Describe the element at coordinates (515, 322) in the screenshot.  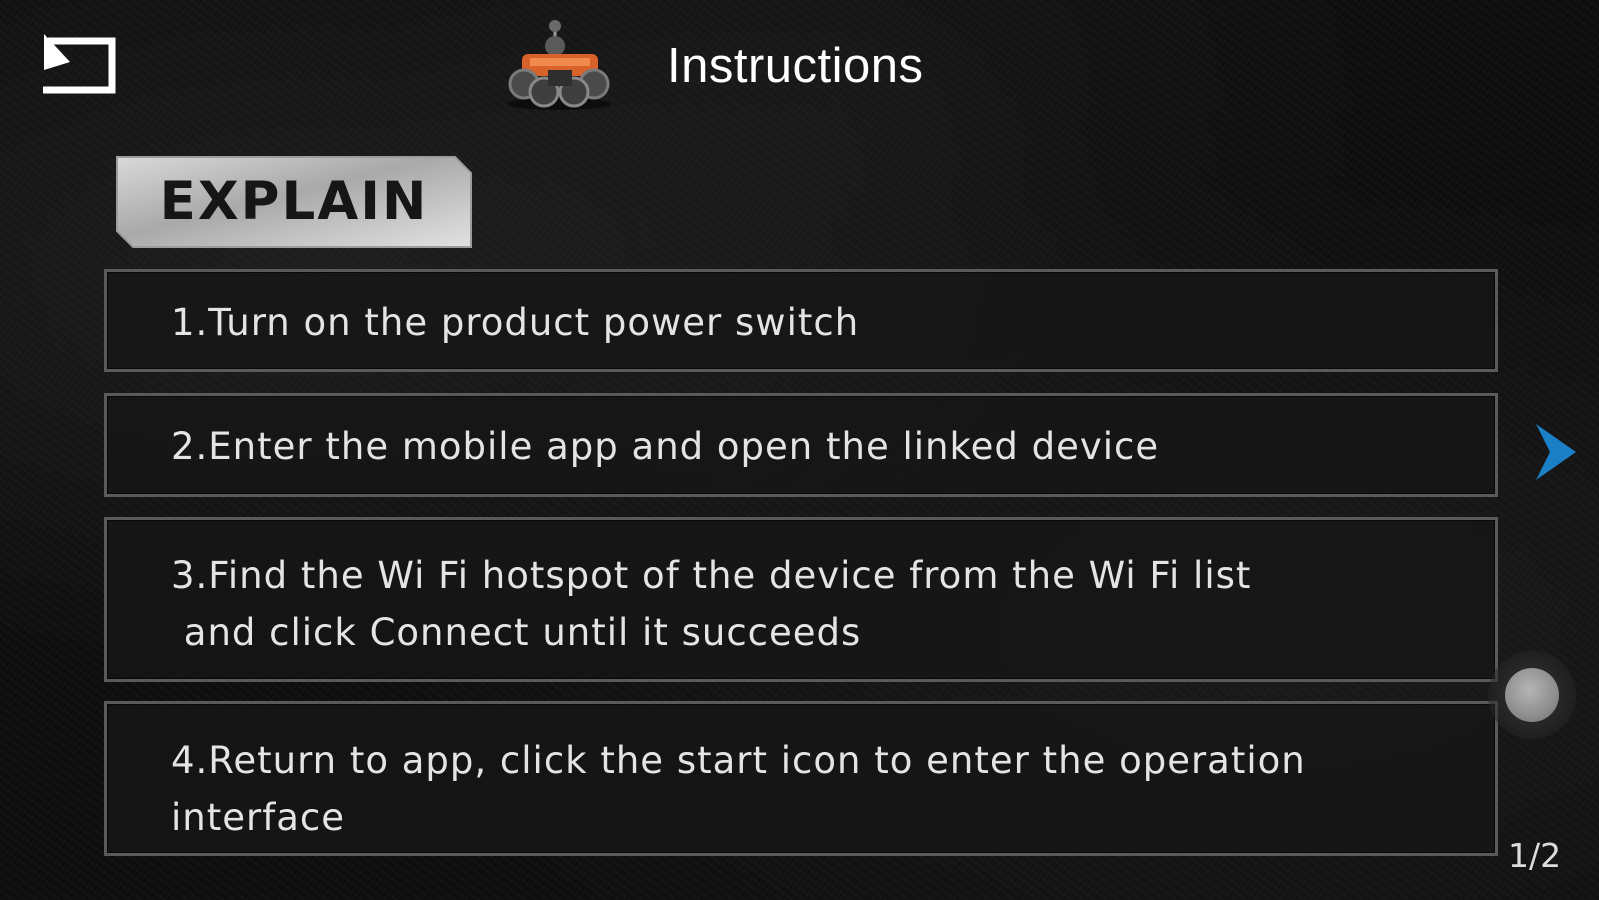
I see `step-text: 1.Turn on the product power switch` at that location.